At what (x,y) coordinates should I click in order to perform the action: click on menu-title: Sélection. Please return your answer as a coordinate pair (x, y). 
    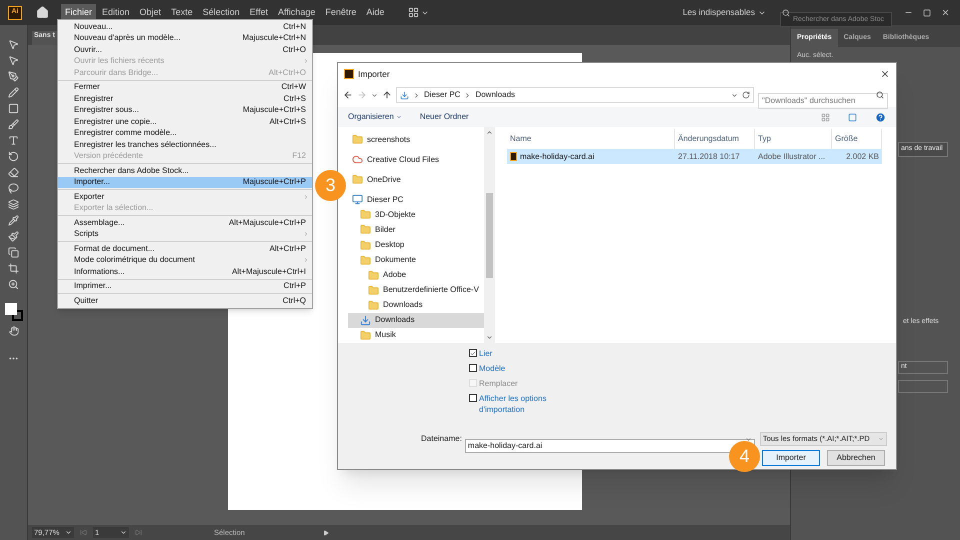
    Looking at the image, I should click on (221, 13).